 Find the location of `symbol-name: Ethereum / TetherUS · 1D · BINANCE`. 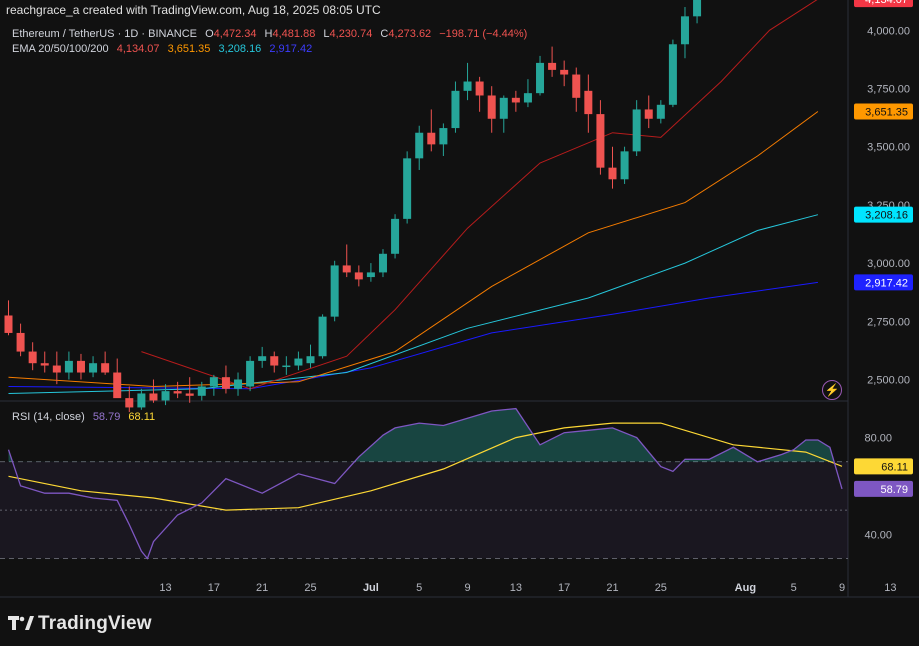

symbol-name: Ethereum / TetherUS · 1D · BINANCE is located at coordinates (105, 34).